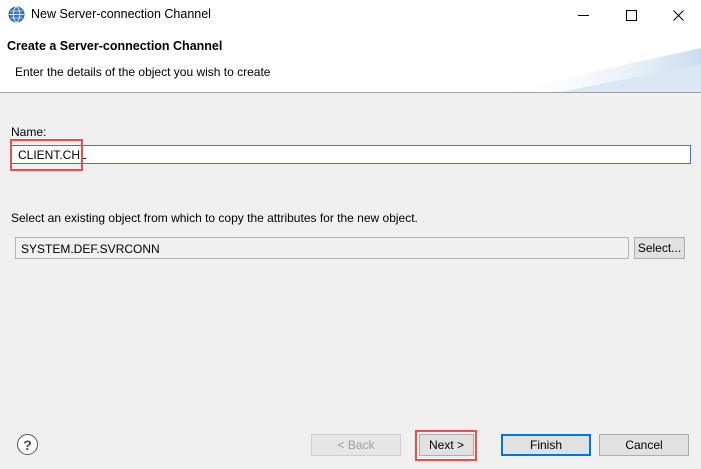  Describe the element at coordinates (356, 445) in the screenshot. I see `back-button: < Back` at that location.